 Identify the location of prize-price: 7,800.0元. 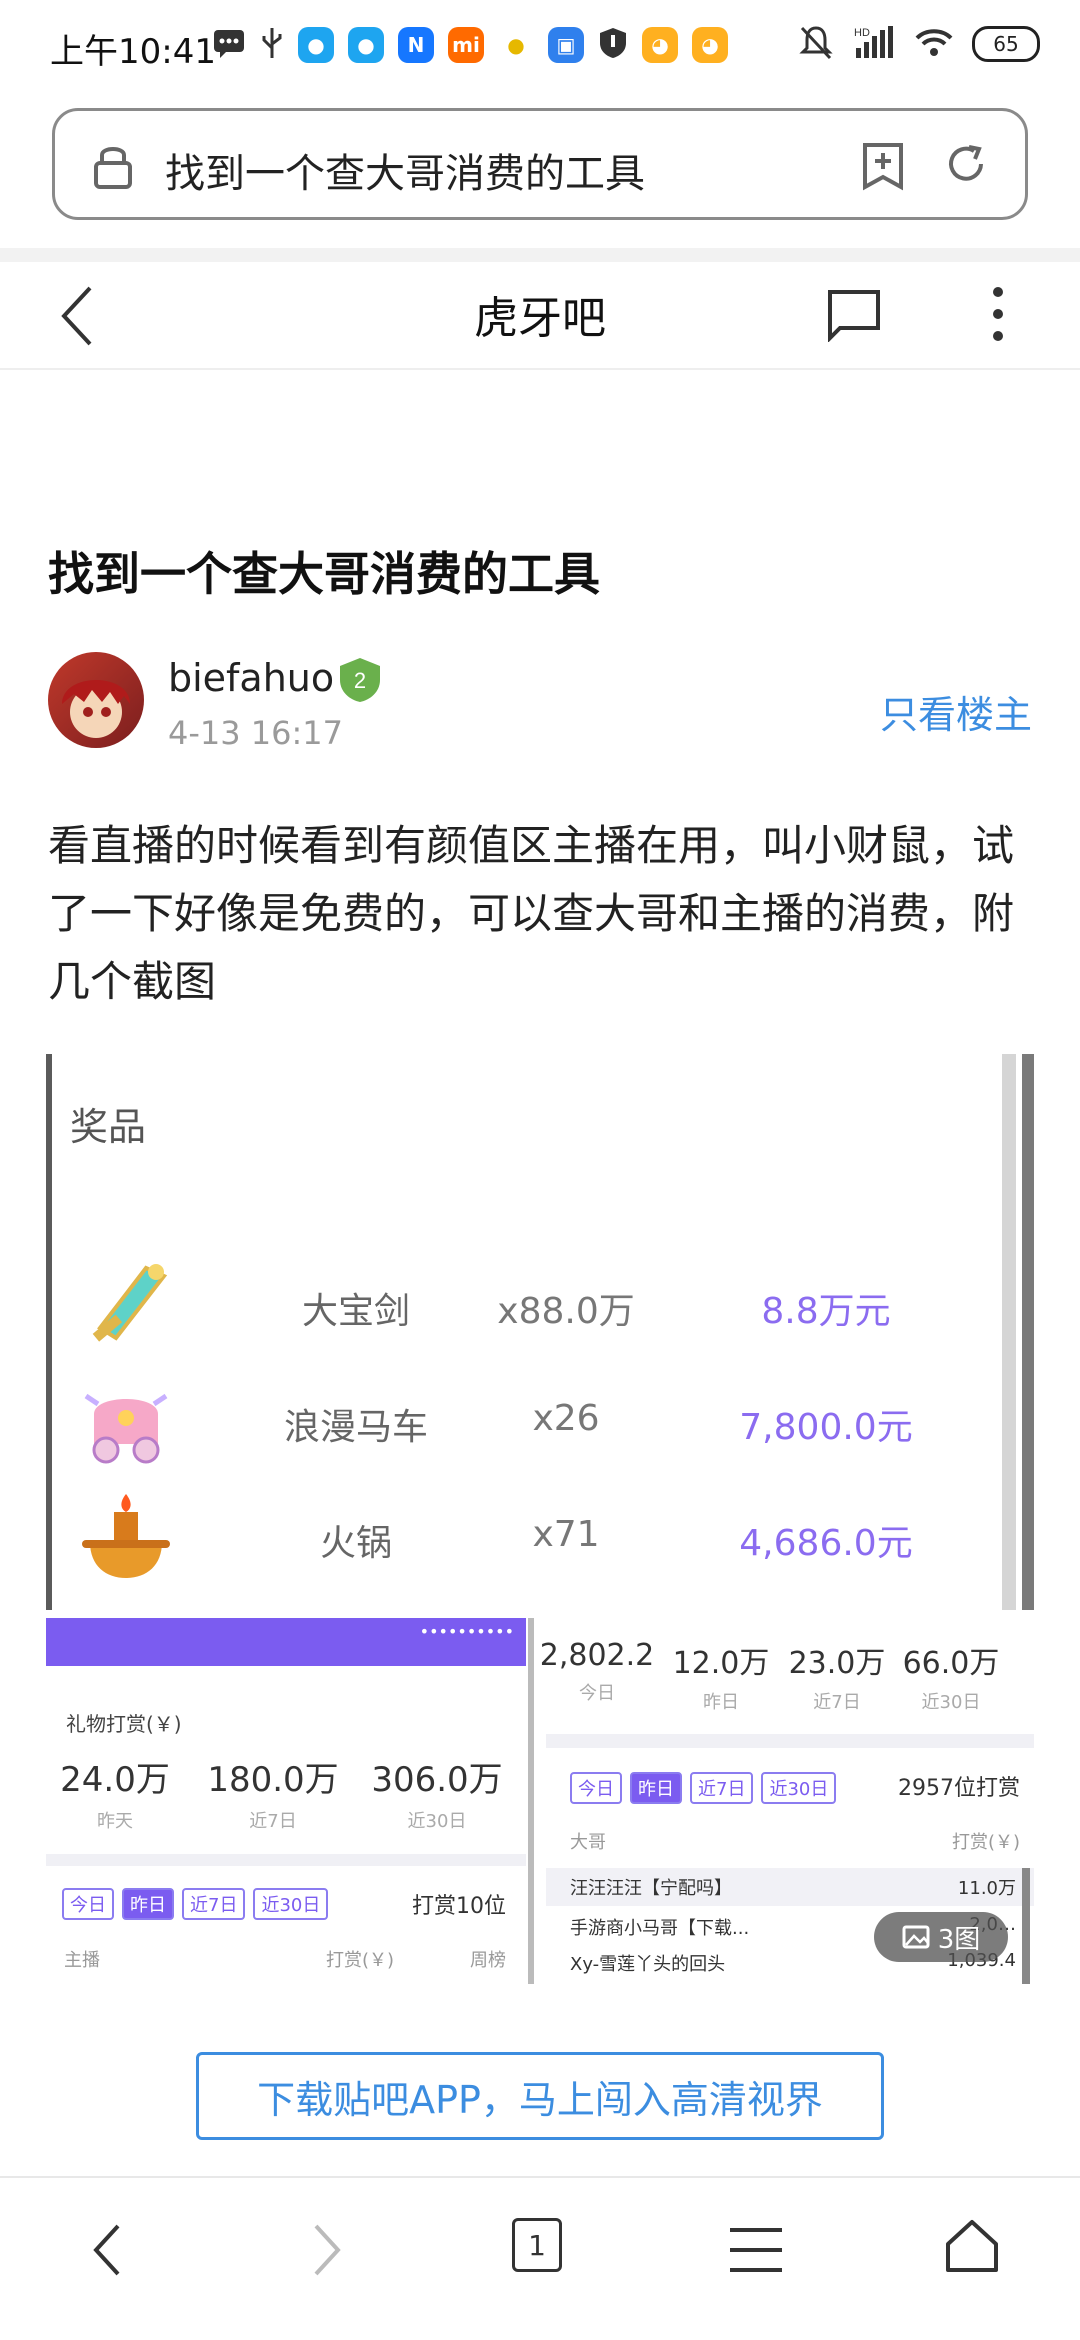
(826, 1427).